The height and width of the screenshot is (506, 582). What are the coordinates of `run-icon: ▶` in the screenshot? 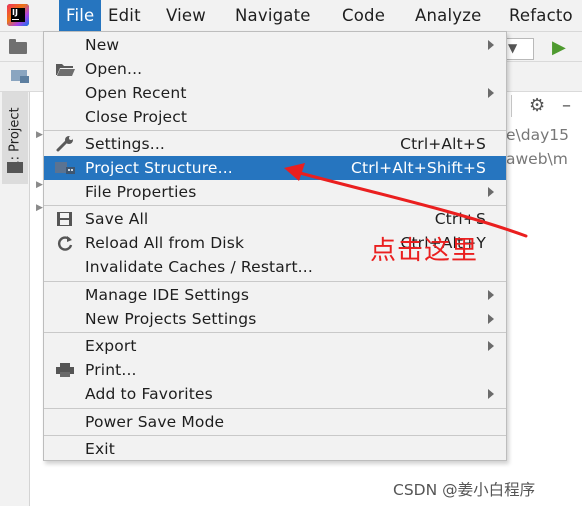 It's located at (559, 48).